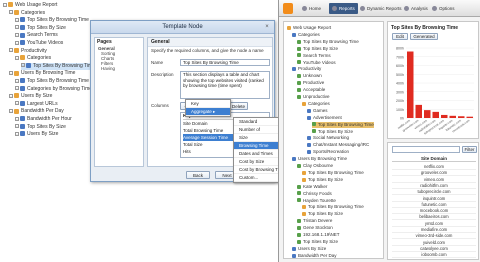 The image size is (480, 262). What do you see at coordinates (434, 173) in the screenshot?
I see `table-row: grooveler.com` at bounding box center [434, 173].